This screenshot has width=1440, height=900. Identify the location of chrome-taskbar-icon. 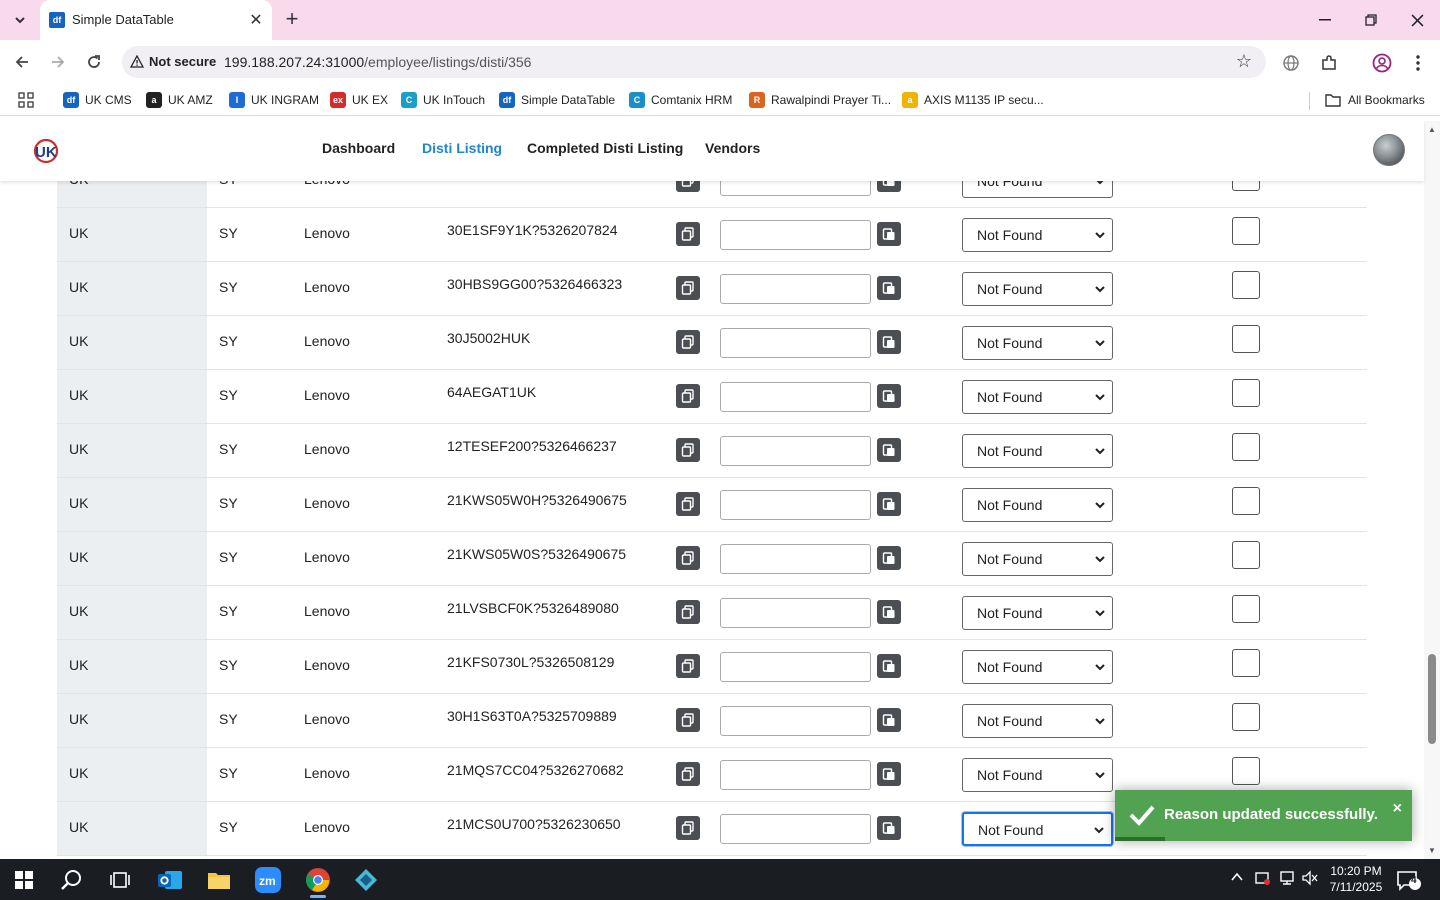
(318, 879).